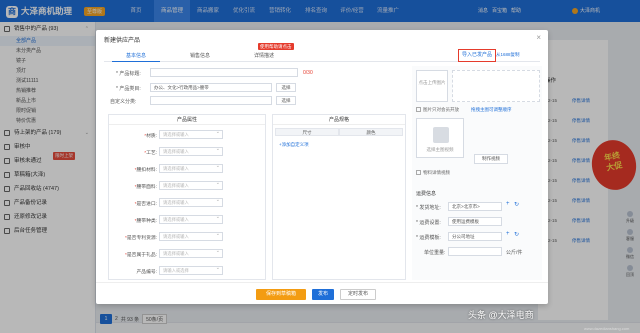  I want to click on attribute-row: *腰扣材料: 请选择或输入, so click(183, 169).